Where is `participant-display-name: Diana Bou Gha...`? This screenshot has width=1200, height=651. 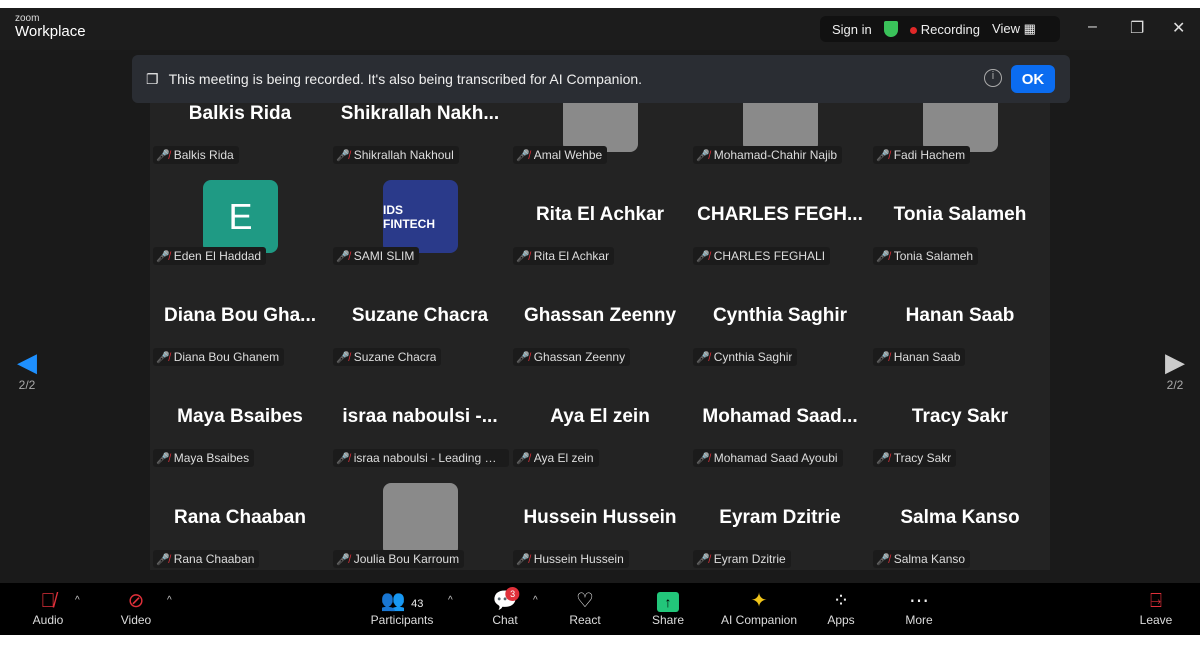 participant-display-name: Diana Bou Gha... is located at coordinates (240, 315).